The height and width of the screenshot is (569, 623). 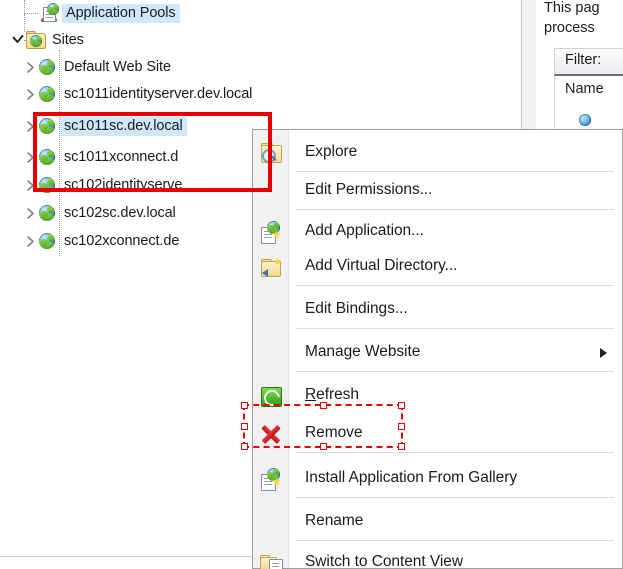 I want to click on column-header-name: Name, so click(x=584, y=89).